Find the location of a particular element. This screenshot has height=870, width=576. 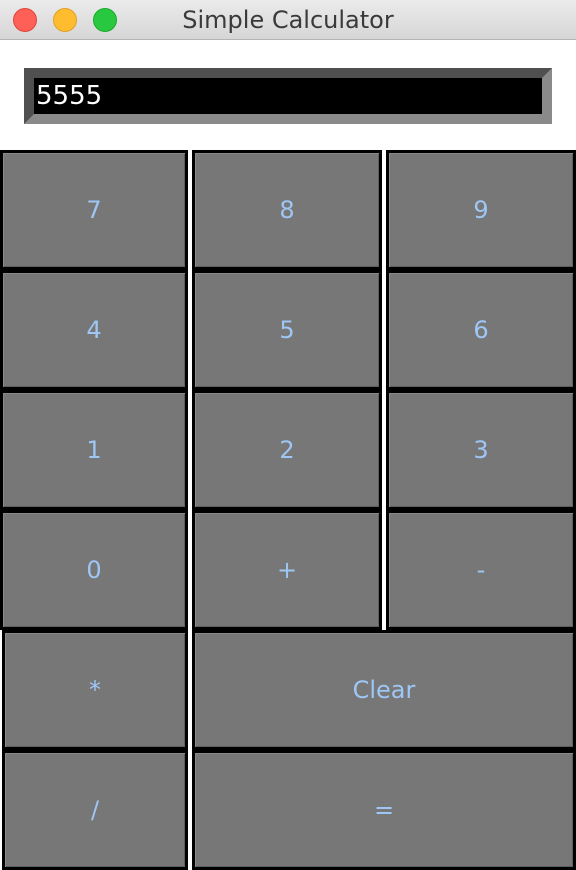

digit-3-button: 3 is located at coordinates (481, 450).